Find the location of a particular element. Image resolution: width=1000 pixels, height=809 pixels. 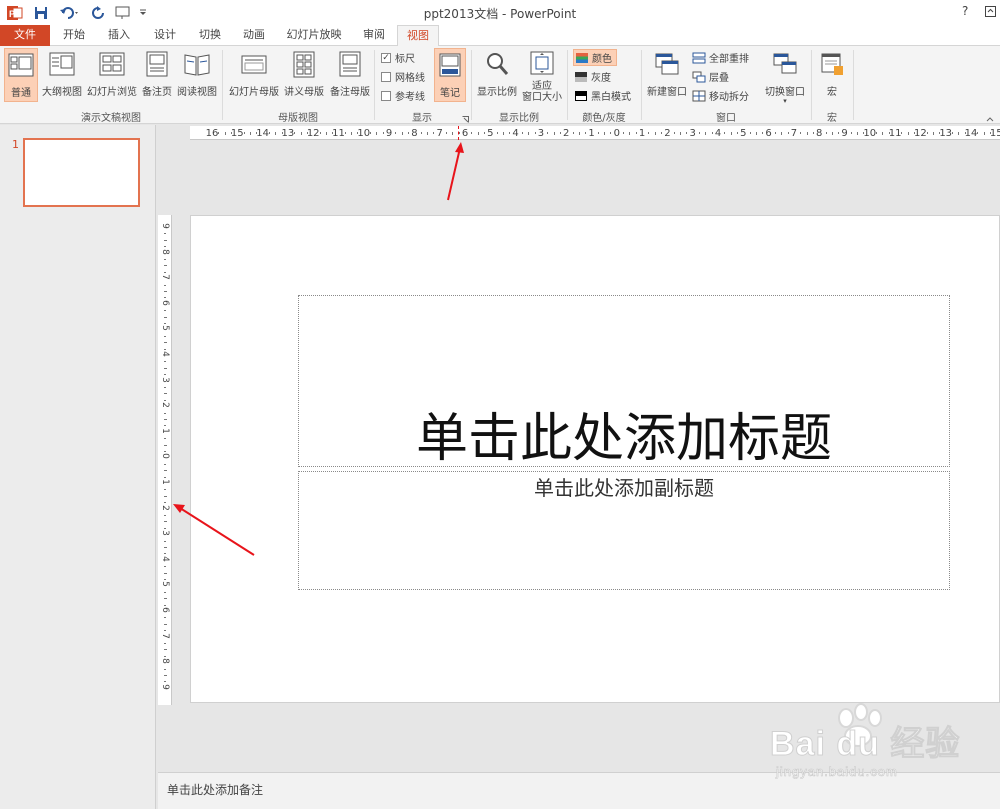

new-window-button: 新建窗口 is located at coordinates (667, 75).